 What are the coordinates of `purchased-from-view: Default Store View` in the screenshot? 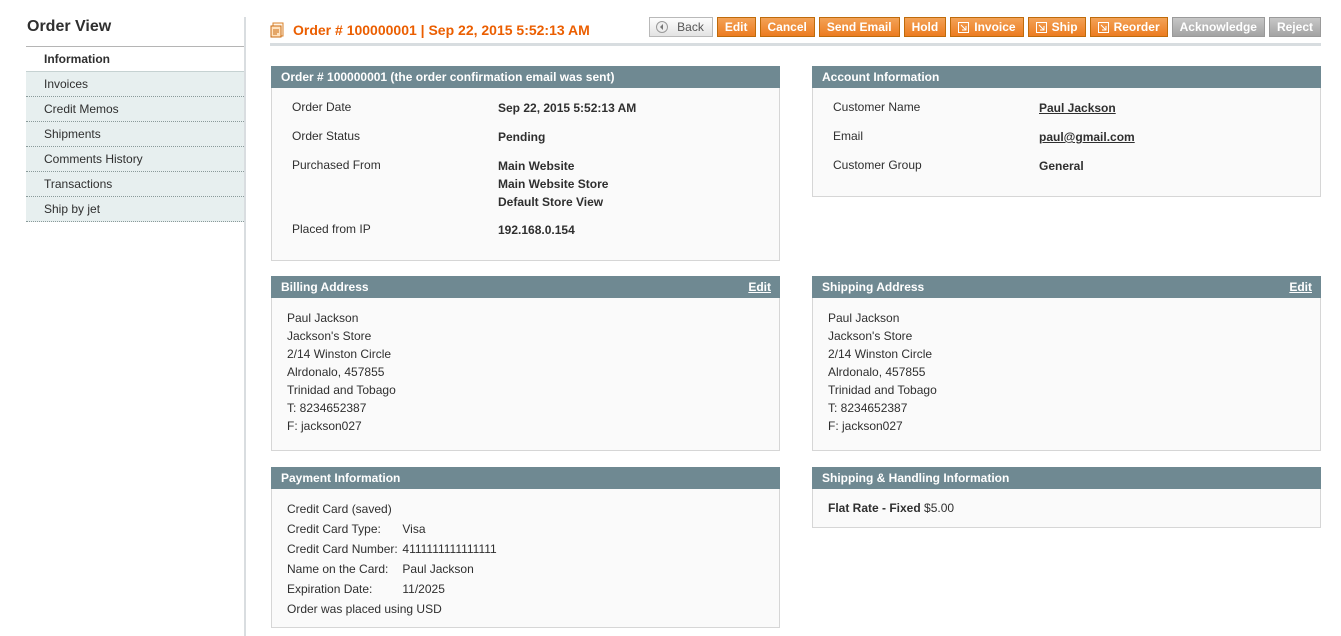 It's located at (551, 202).